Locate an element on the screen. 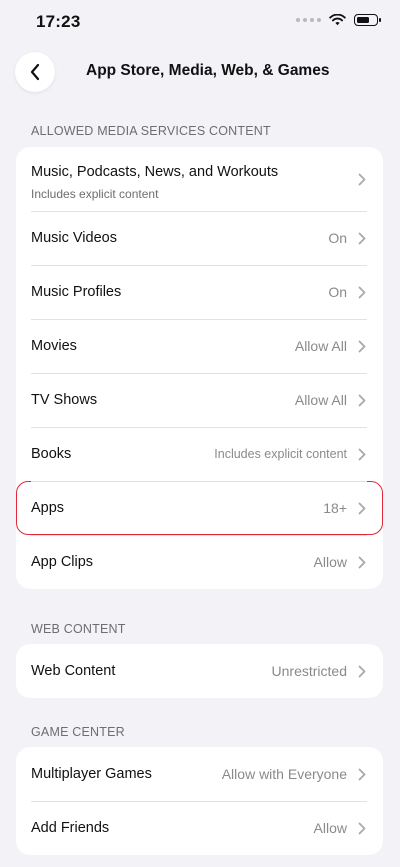 The height and width of the screenshot is (867, 400). back-button is located at coordinates (35, 72).